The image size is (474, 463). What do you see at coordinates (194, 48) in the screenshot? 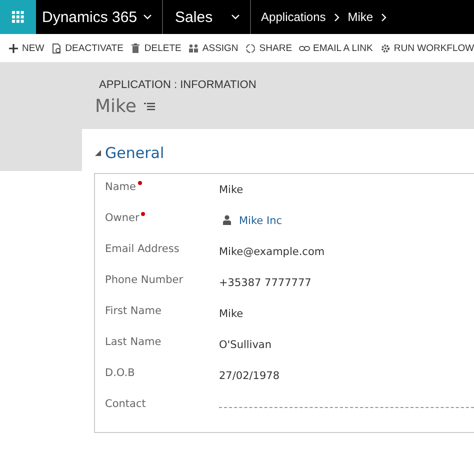
I see `people-icon` at bounding box center [194, 48].